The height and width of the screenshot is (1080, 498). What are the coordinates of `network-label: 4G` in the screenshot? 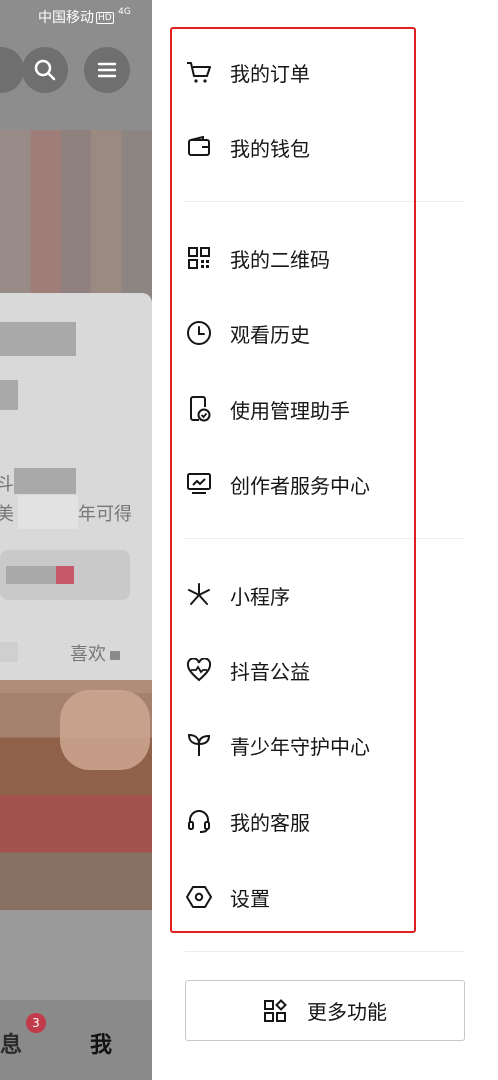 It's located at (124, 12).